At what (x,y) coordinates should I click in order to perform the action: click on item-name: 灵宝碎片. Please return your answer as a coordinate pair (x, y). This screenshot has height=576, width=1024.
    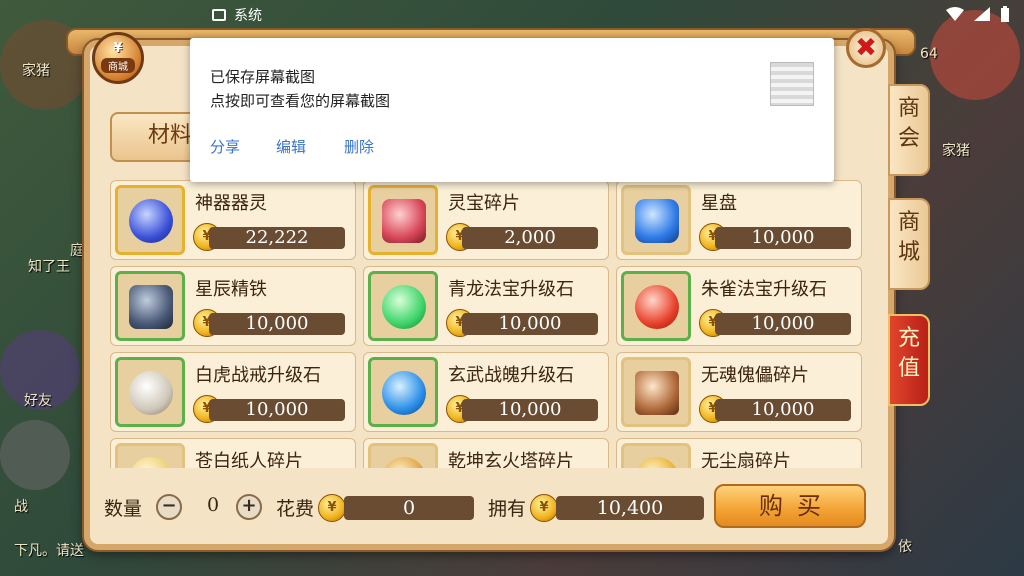
    Looking at the image, I should click on (484, 203).